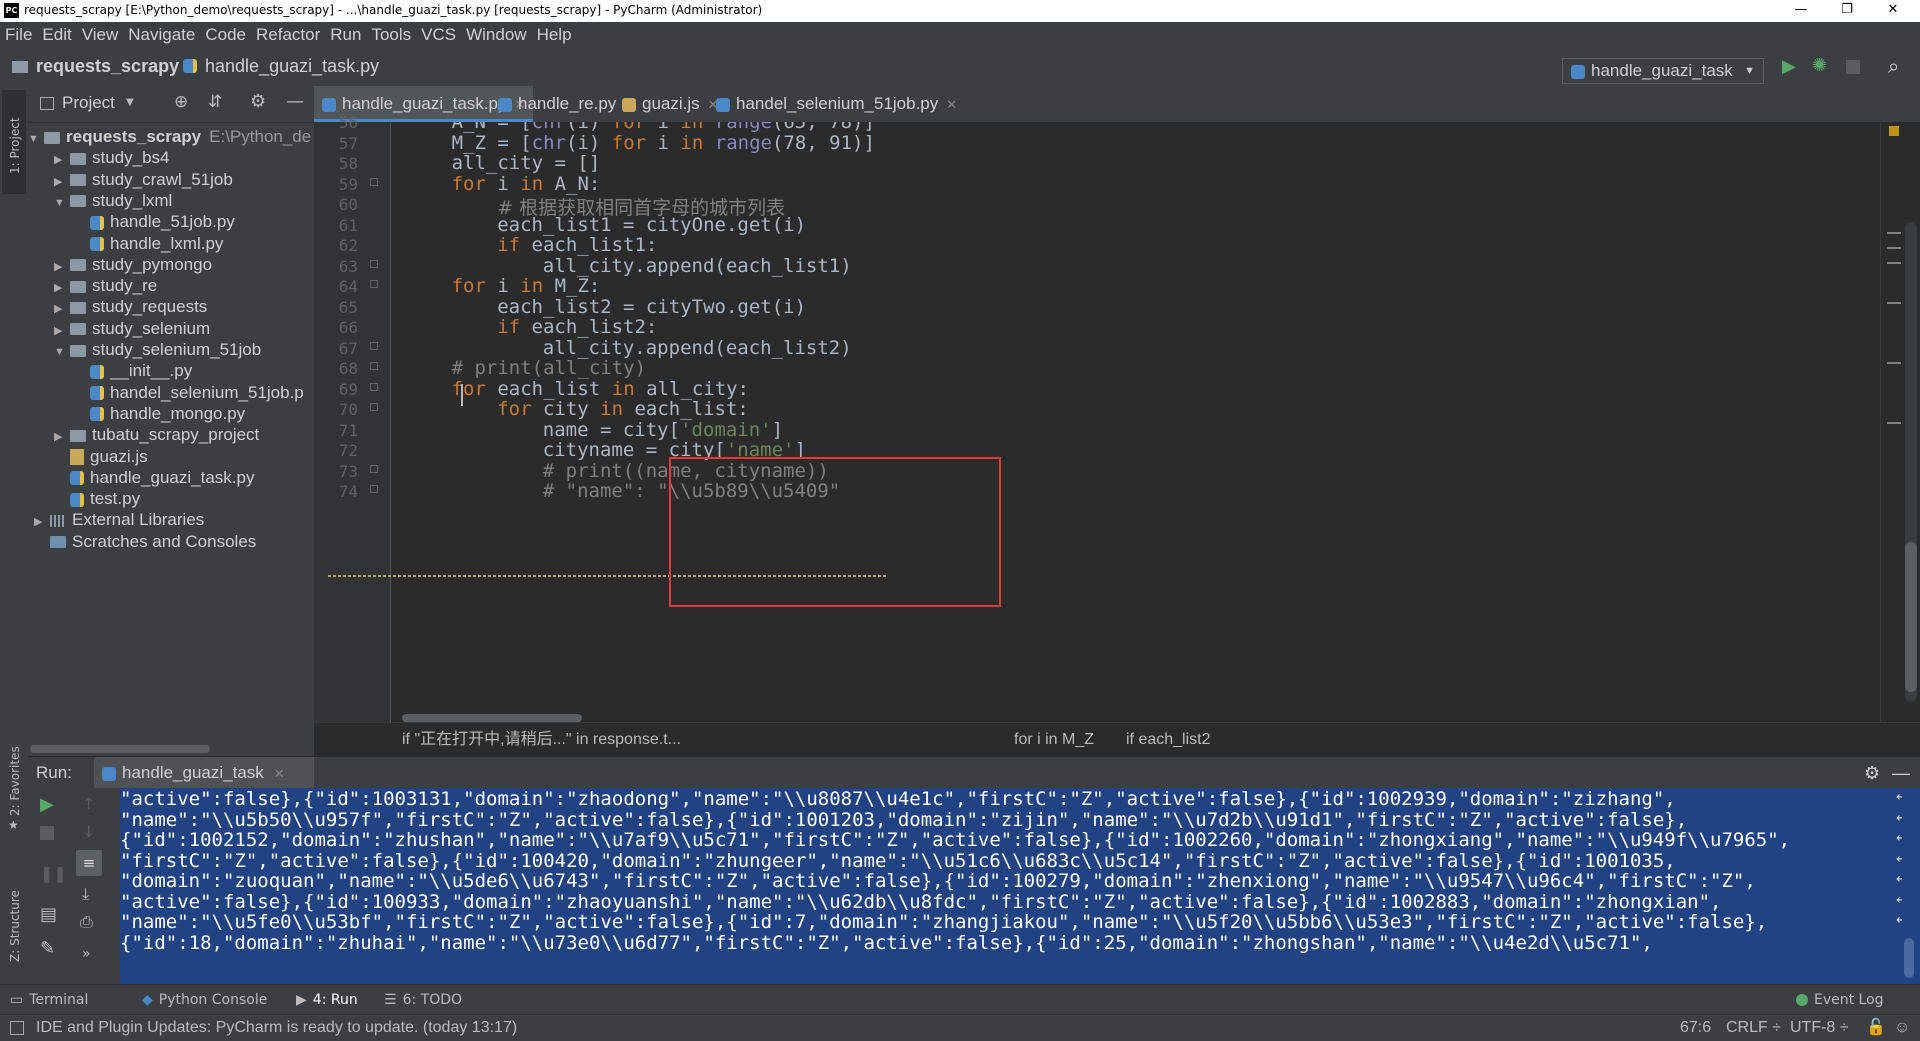 The image size is (1920, 1041). I want to click on bottom-tab: ☰ 6: TODO, so click(423, 1000).